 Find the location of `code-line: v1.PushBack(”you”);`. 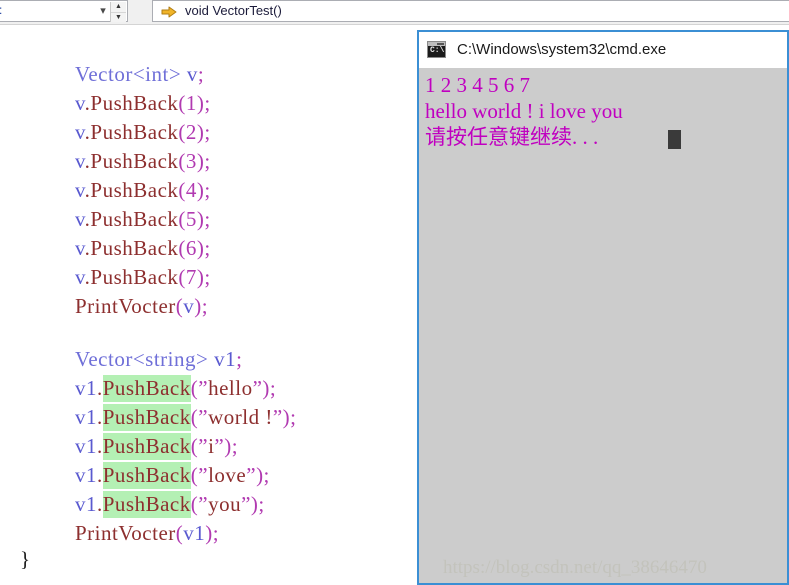

code-line: v1.PushBack(”you”); is located at coordinates (170, 504).